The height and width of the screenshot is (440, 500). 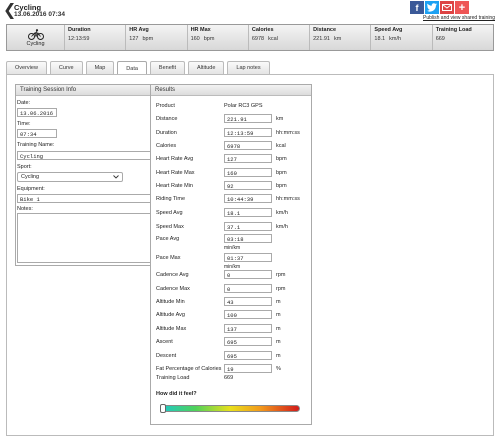 I want to click on training-name-field: Cycling, so click(x=91, y=155).